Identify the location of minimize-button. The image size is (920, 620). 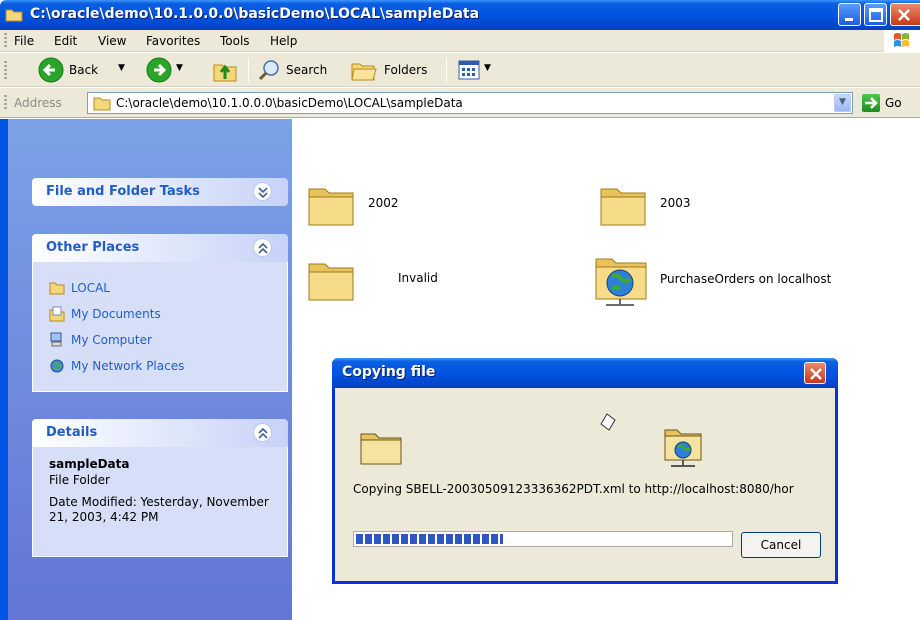
(849, 14).